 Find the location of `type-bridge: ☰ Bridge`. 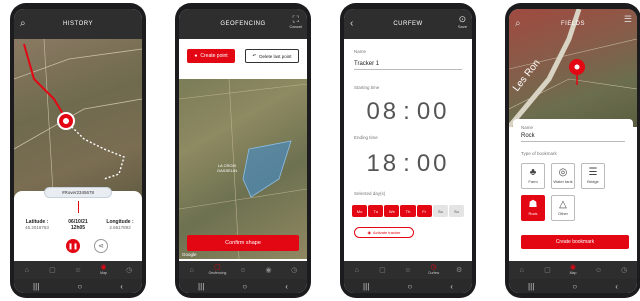

type-bridge: ☰ Bridge is located at coordinates (593, 176).